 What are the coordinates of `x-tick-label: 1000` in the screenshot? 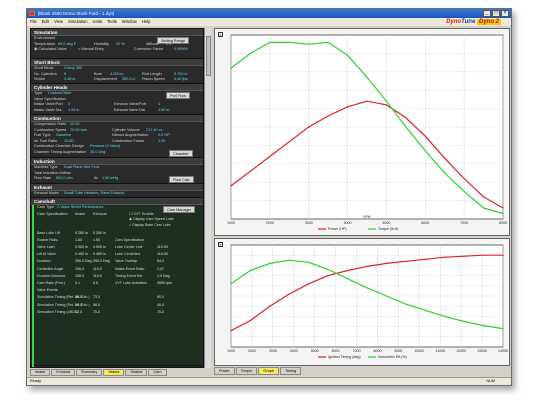 It's located at (231, 223).